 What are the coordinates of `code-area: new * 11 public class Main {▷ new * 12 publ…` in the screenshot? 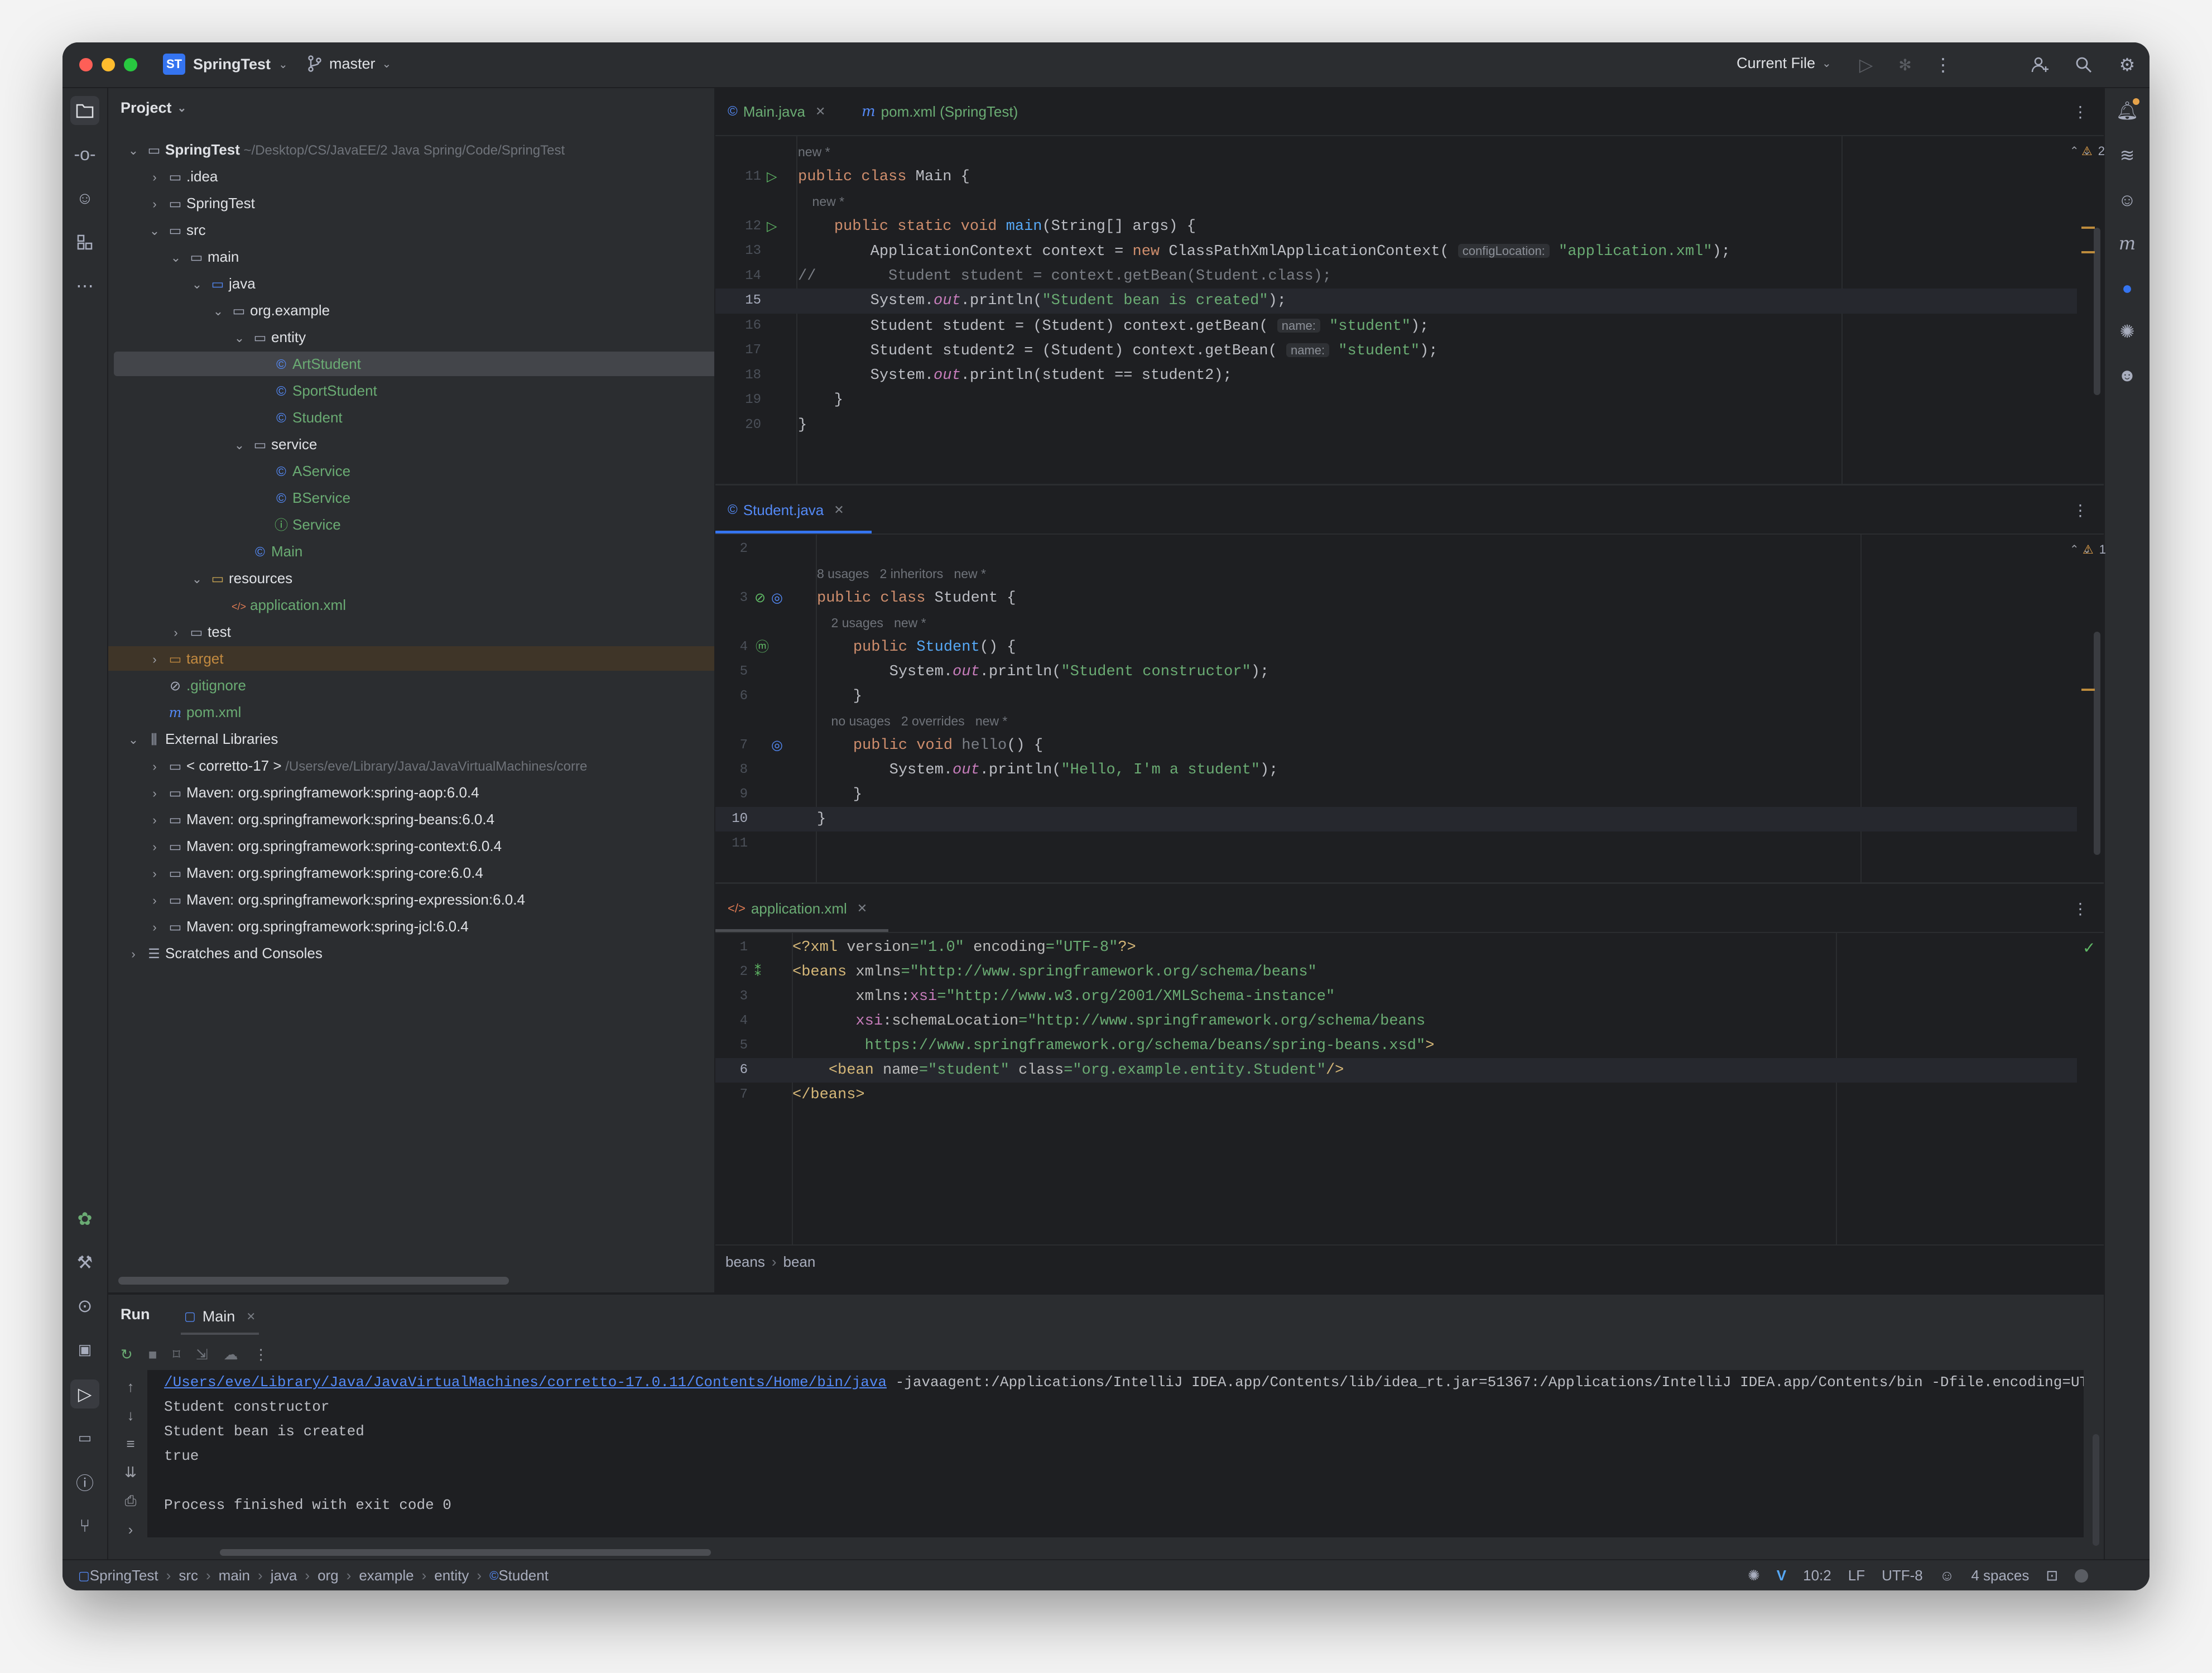 It's located at (1409, 307).